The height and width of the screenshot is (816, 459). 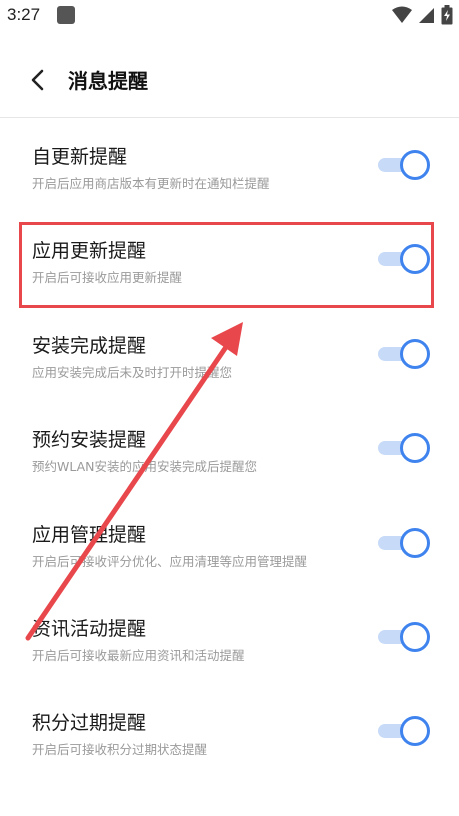 What do you see at coordinates (151, 183) in the screenshot?
I see `setting-description: 开启后应用商店版本有更新时在通知栏提醒` at bounding box center [151, 183].